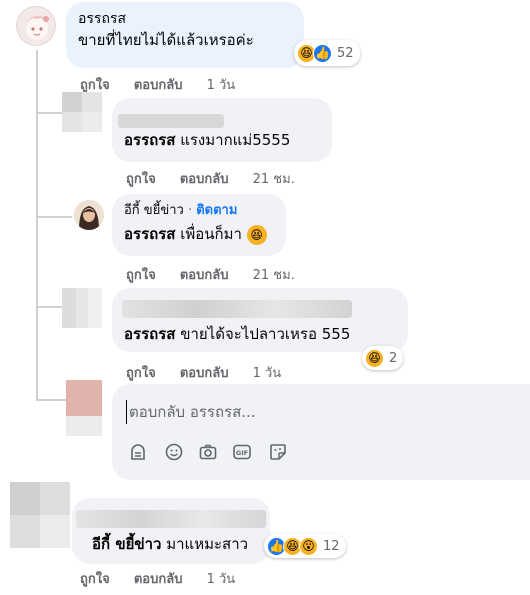  Describe the element at coordinates (331, 546) in the screenshot. I see `reaction-count: 12` at that location.